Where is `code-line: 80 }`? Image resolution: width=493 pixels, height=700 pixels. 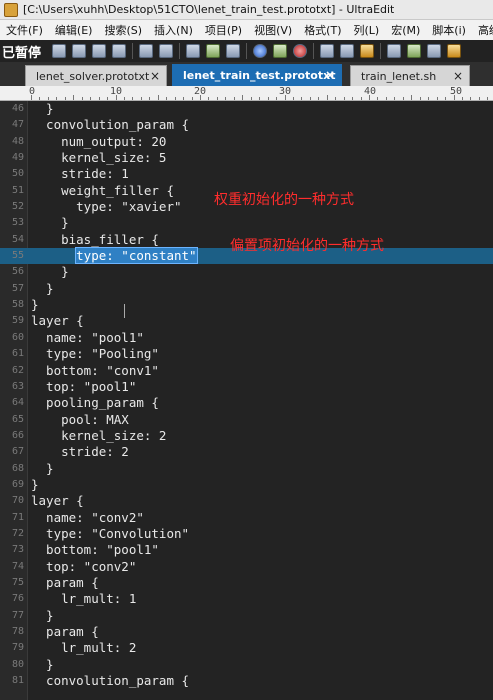 code-line: 80 } is located at coordinates (246, 665).